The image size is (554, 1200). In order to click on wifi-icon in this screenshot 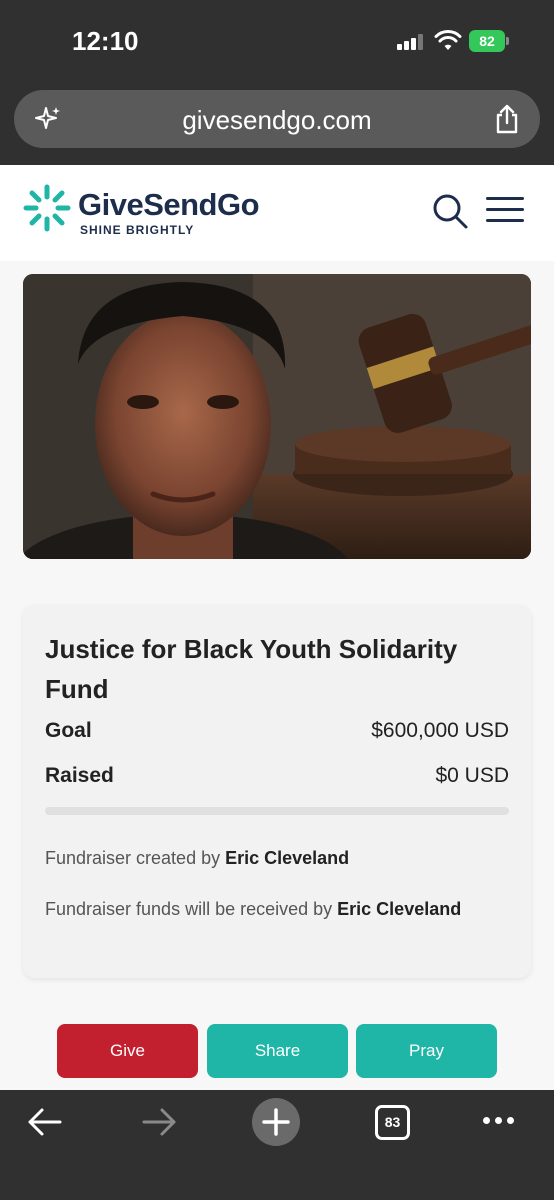, I will do `click(448, 40)`.